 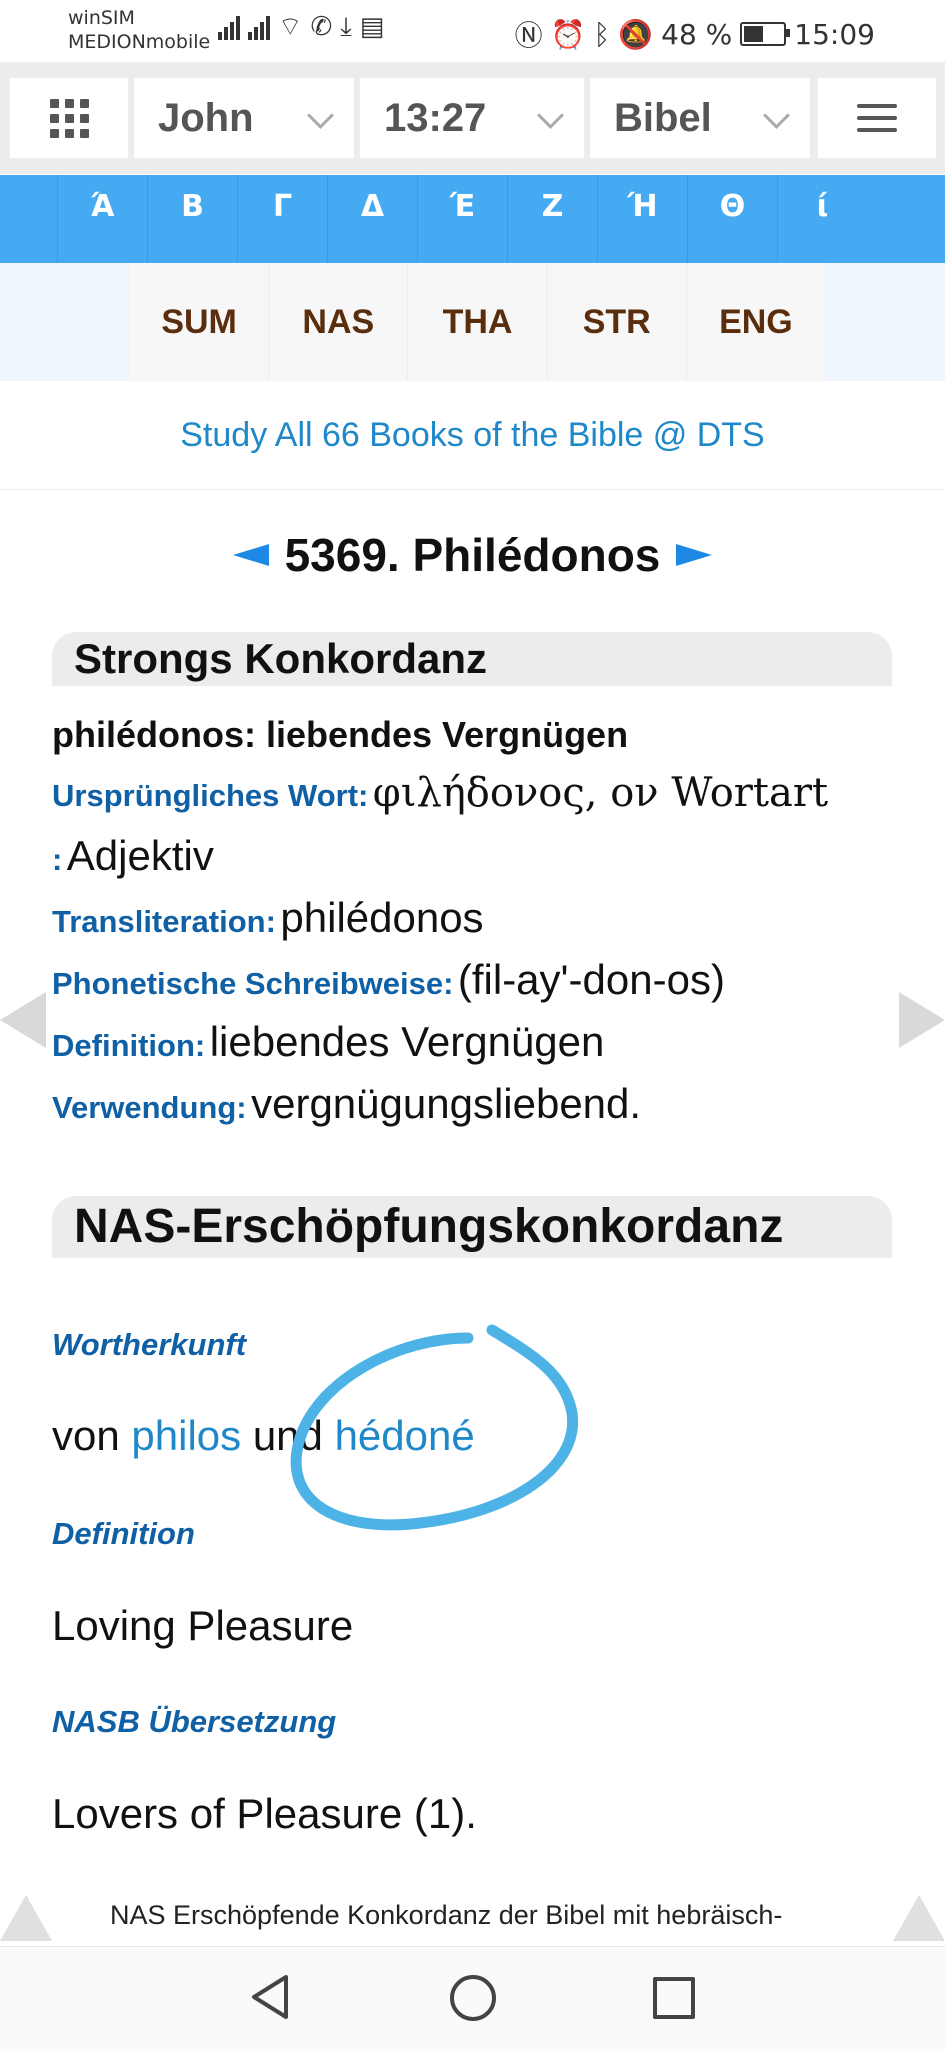 I want to click on recent-apps-icon, so click(x=674, y=1998).